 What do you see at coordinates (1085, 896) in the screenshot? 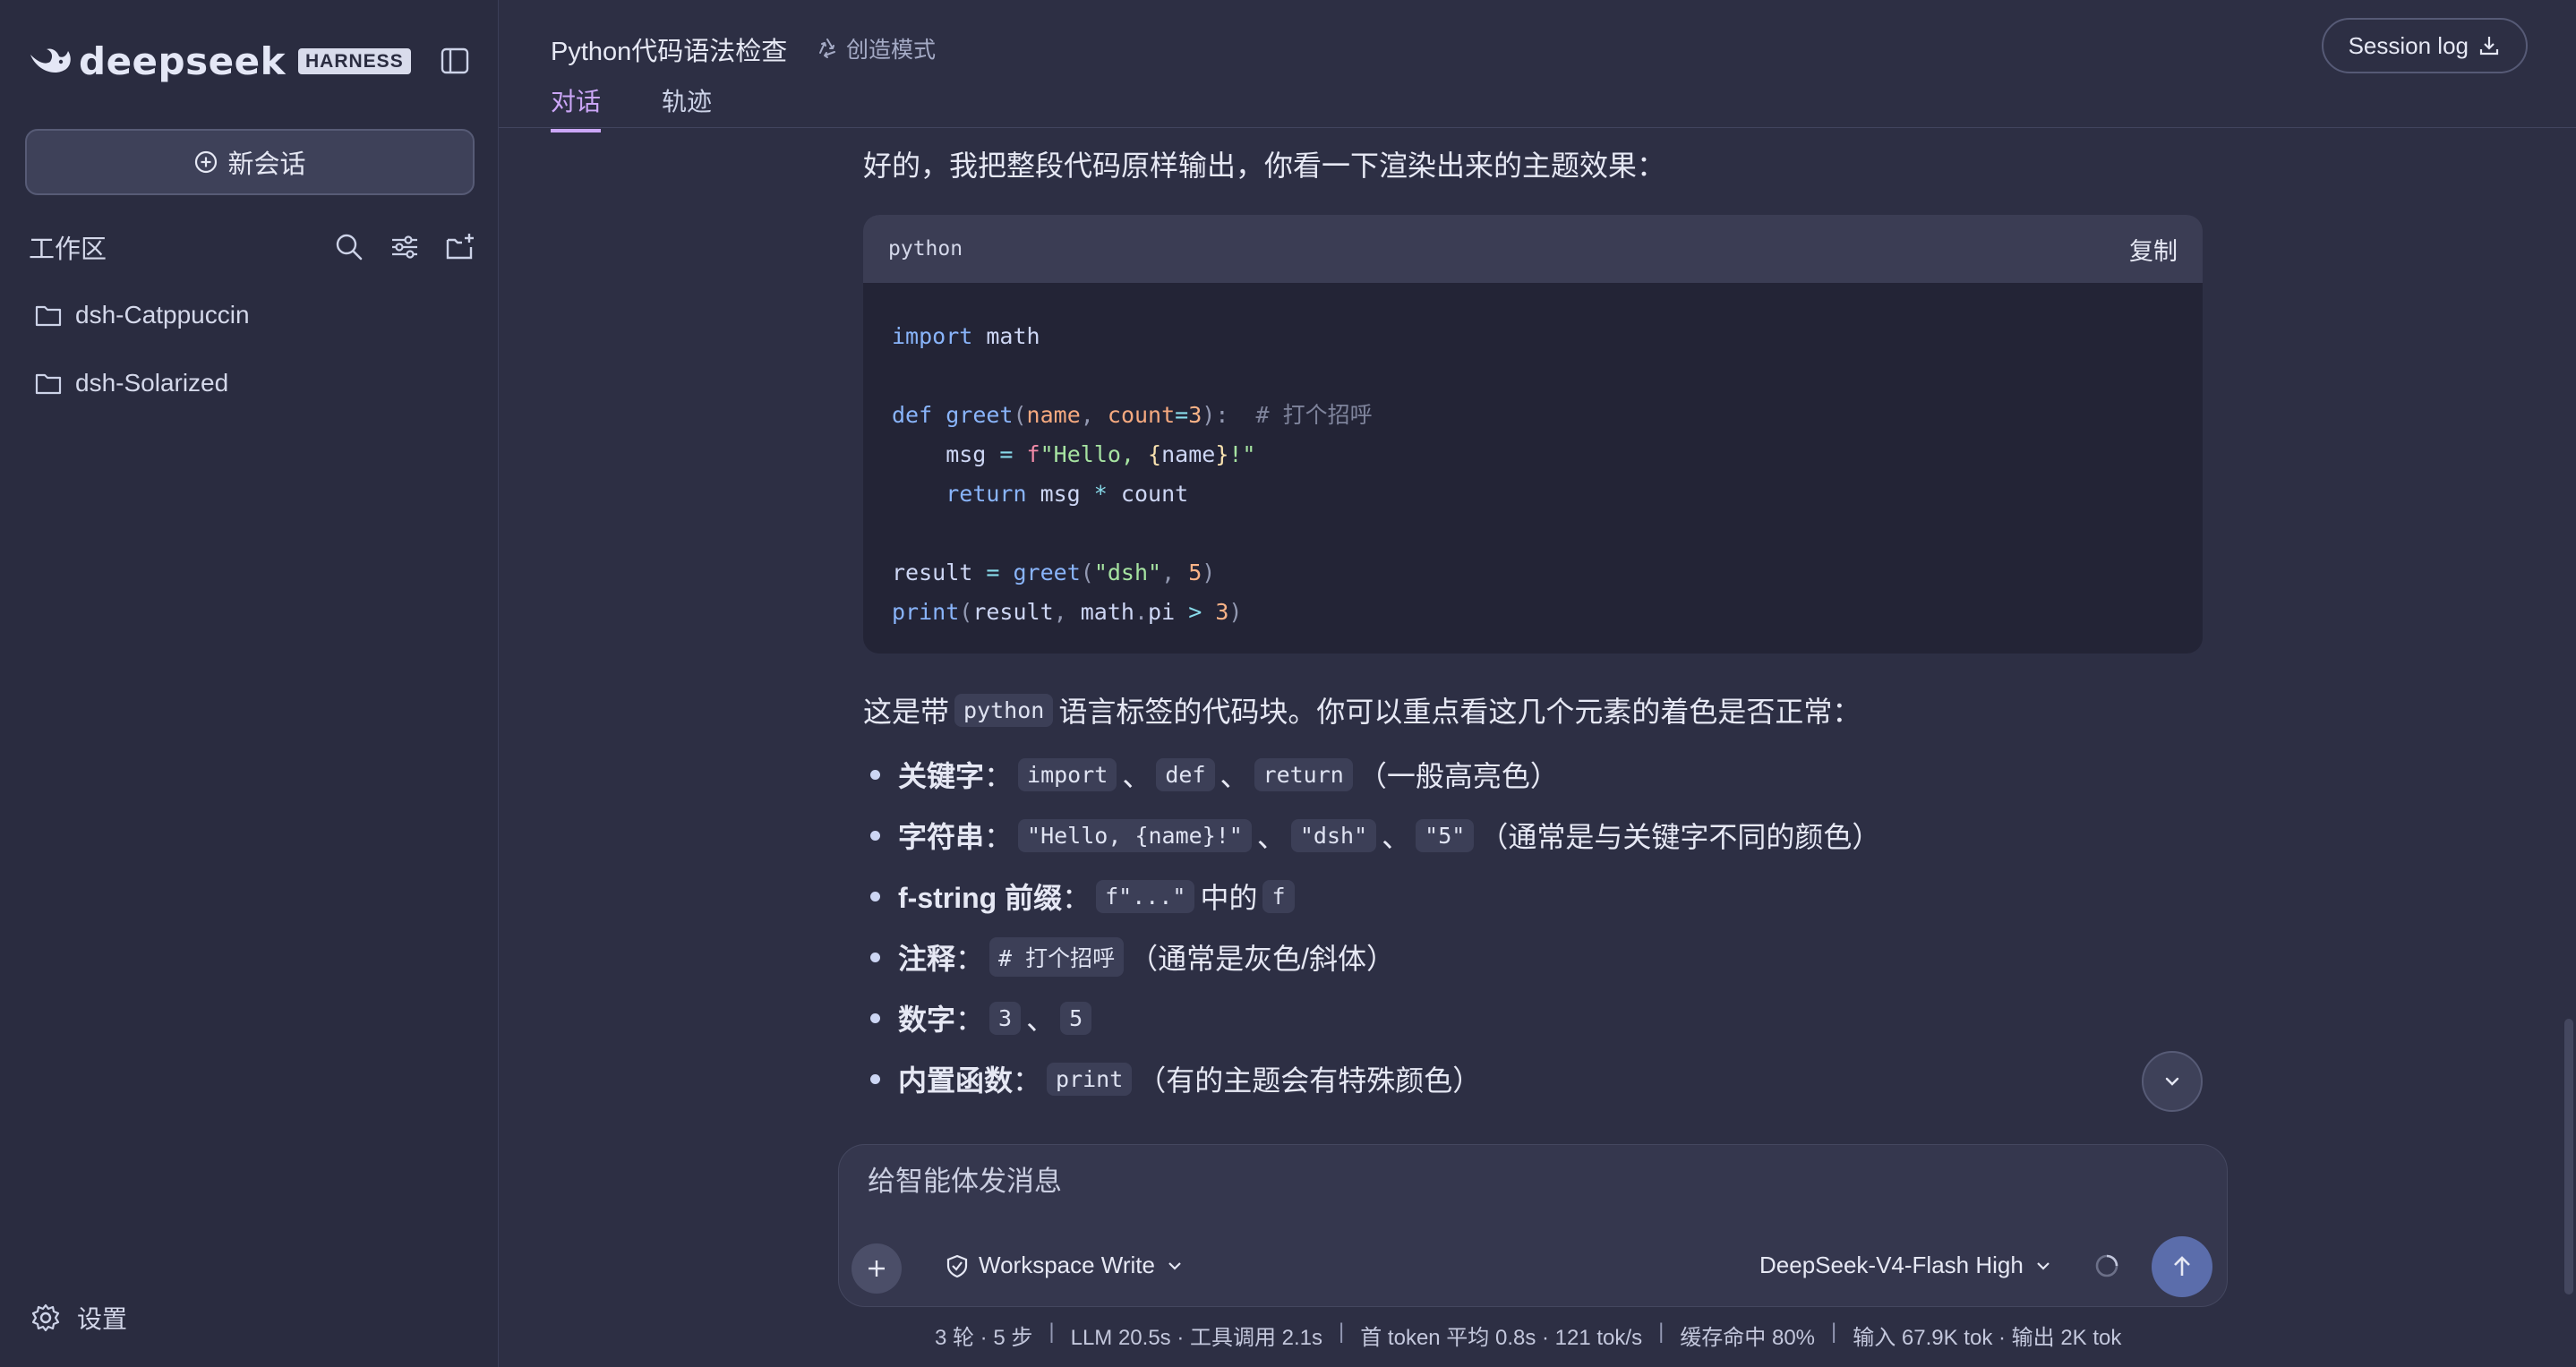
I see `bullet-item: f-string 前缀： f"..." 中的 f` at bounding box center [1085, 896].